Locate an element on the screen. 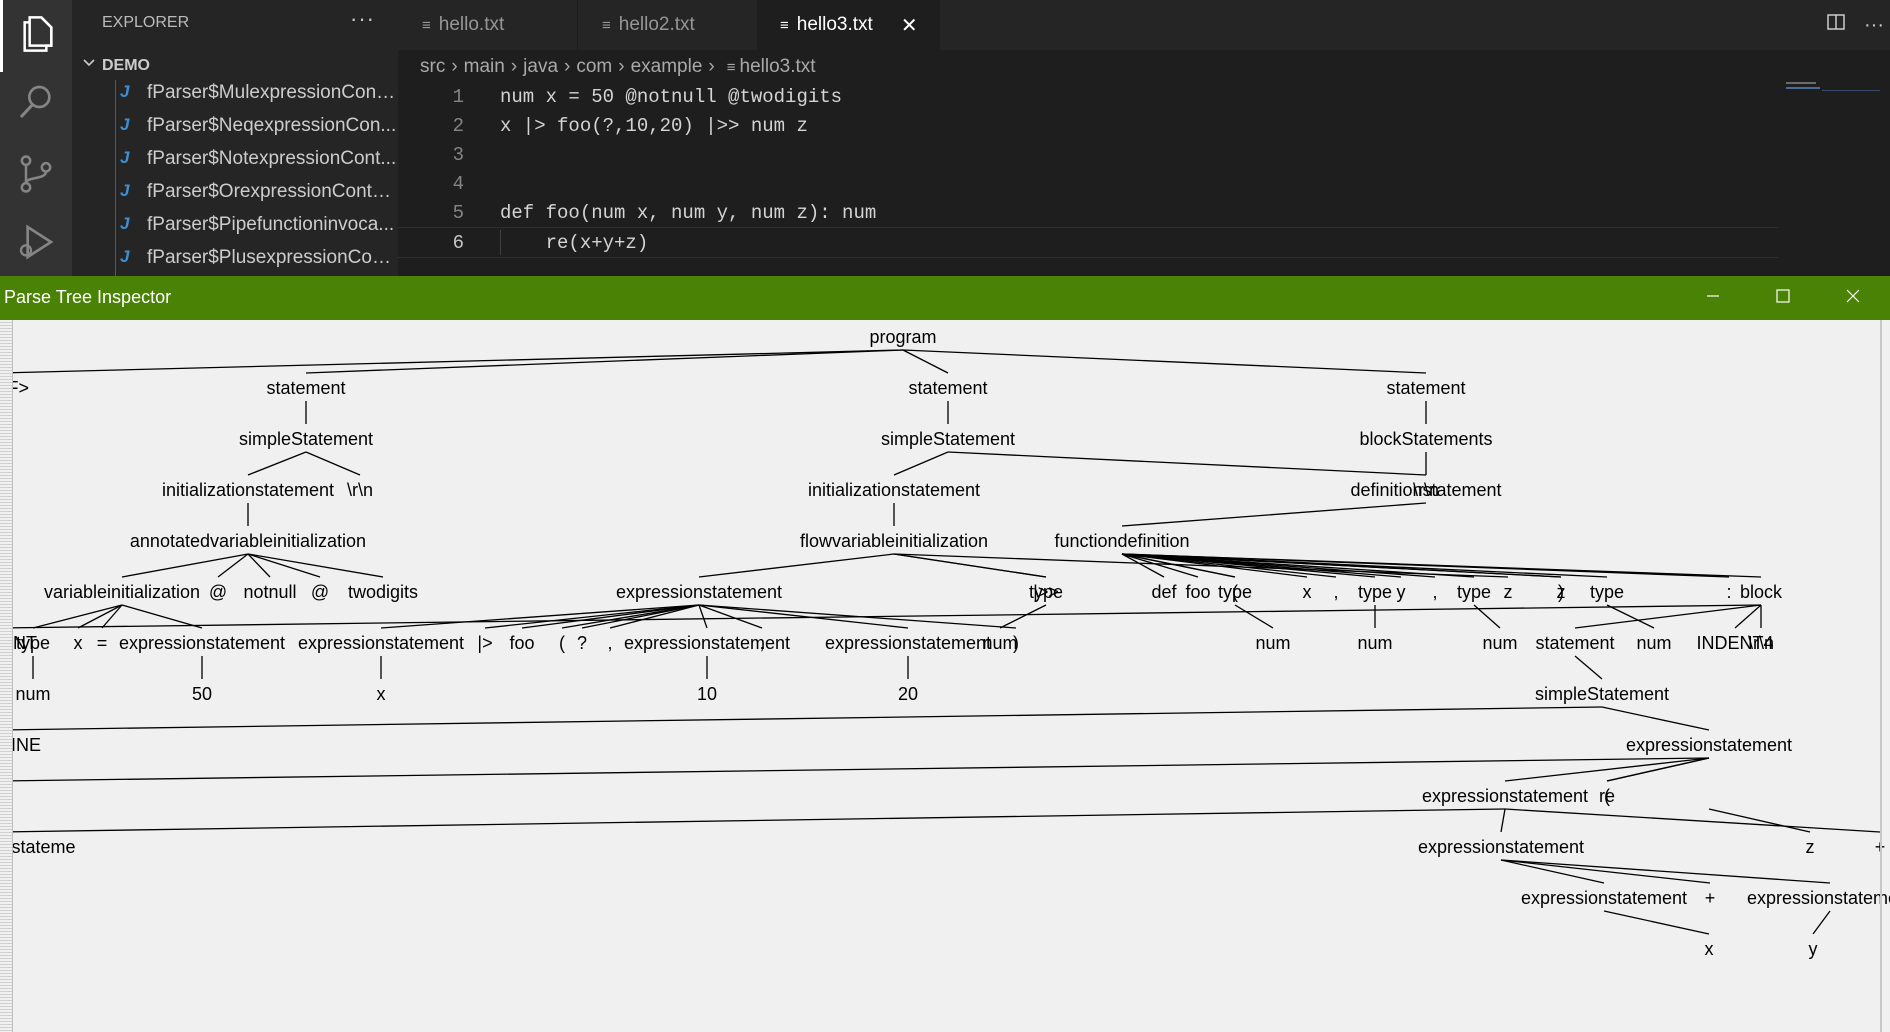 The height and width of the screenshot is (1032, 1890). split-editor-icon is located at coordinates (1836, 25).